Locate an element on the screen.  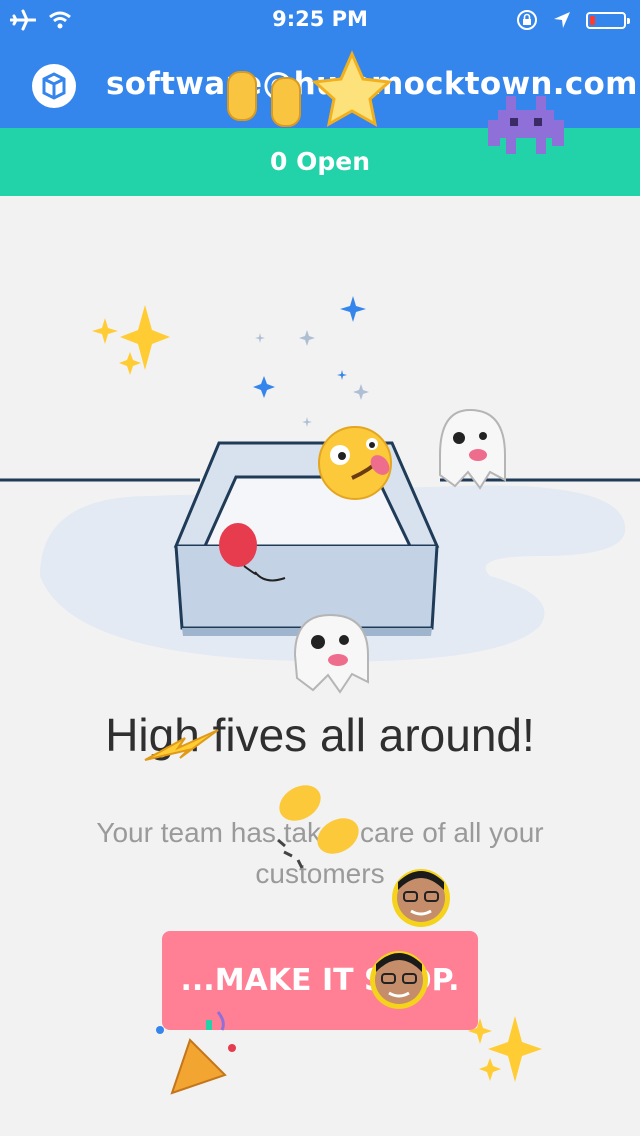
help-desk-logo-icon is located at coordinates (54, 86).